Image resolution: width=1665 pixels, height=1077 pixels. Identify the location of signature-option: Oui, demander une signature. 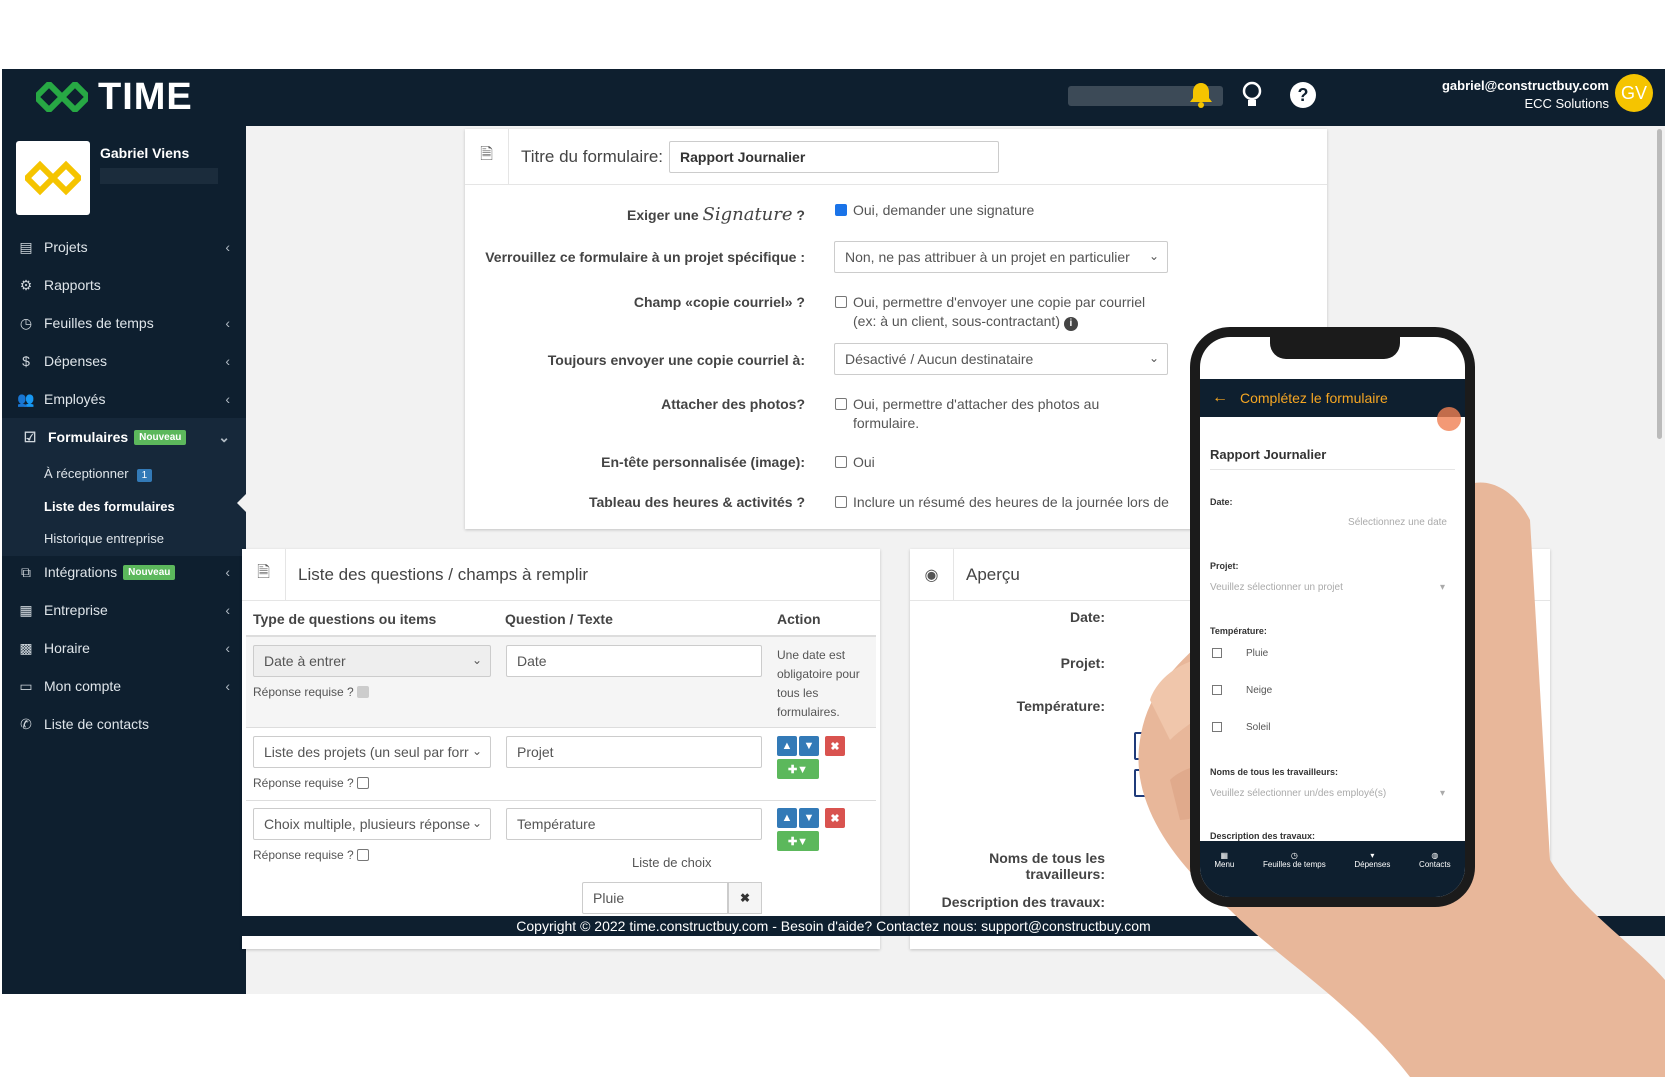
(934, 210).